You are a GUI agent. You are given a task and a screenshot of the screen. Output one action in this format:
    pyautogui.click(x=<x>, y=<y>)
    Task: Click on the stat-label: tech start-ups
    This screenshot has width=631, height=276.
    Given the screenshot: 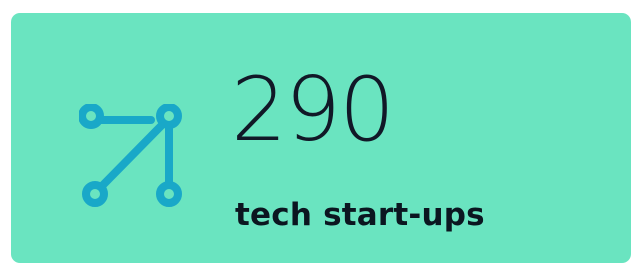 What is the action you would take?
    pyautogui.click(x=360, y=215)
    